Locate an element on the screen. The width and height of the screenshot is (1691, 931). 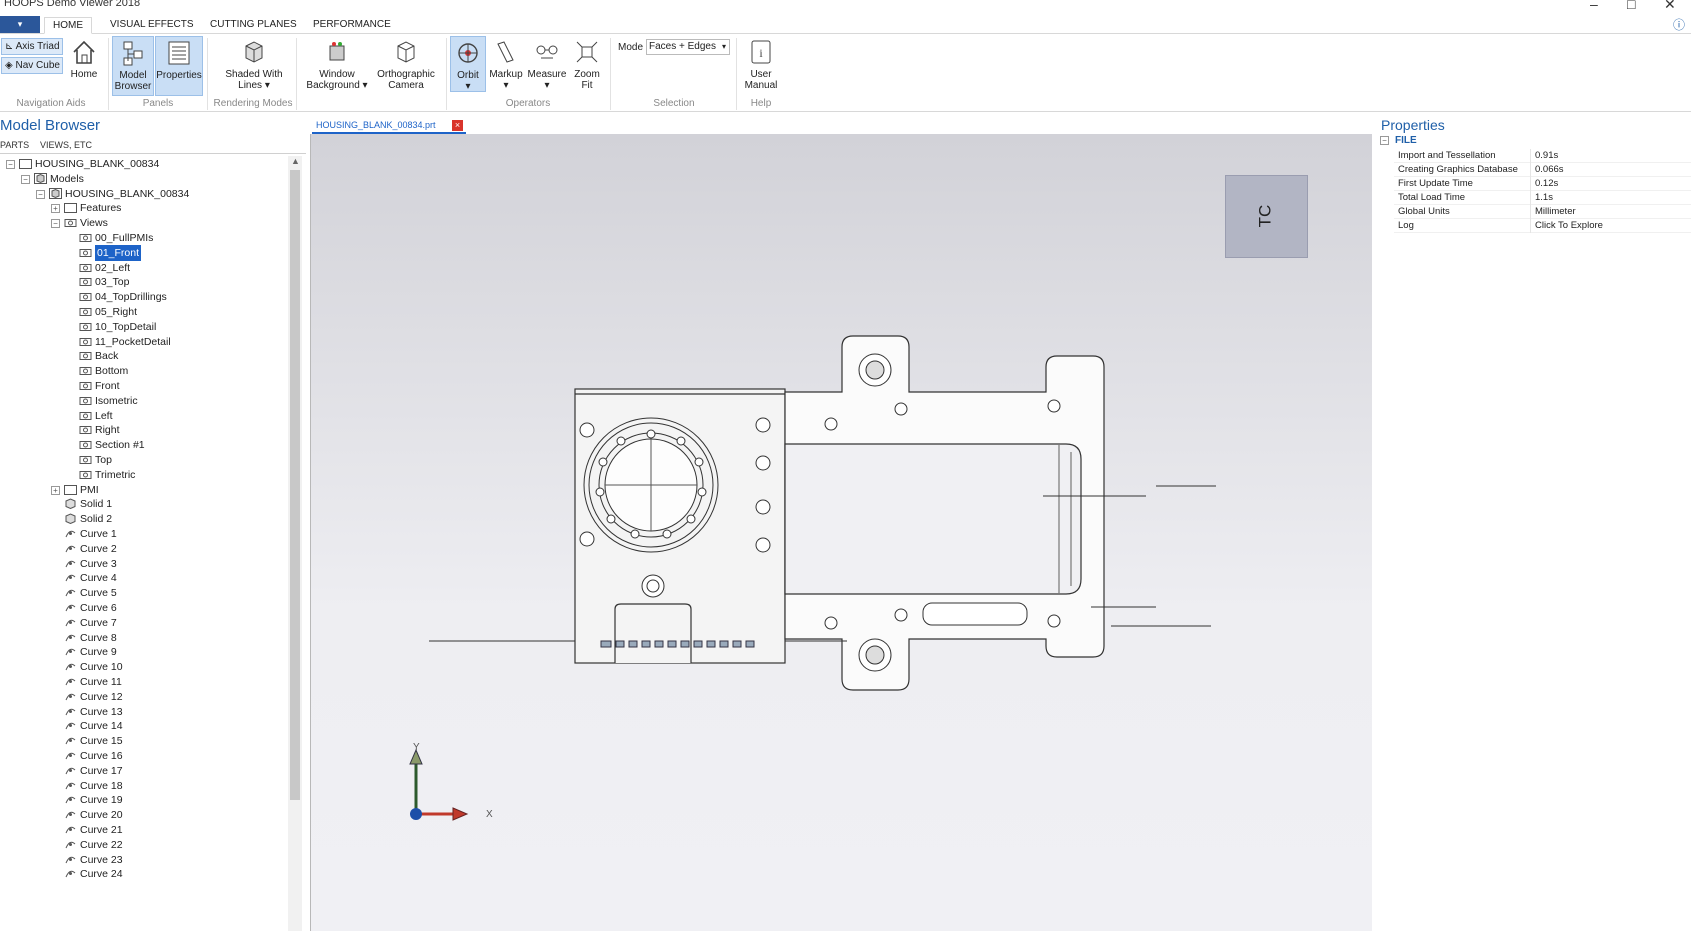
tree-item: Curve 8 is located at coordinates (144, 638).